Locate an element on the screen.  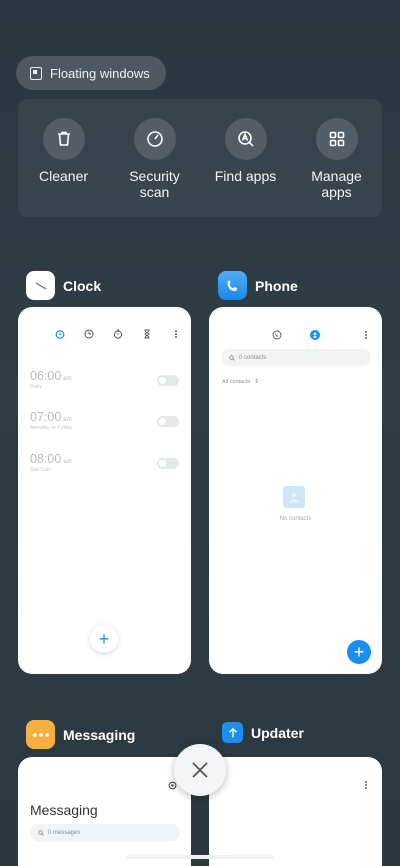
updater-app-card is located at coordinates (295, 811).